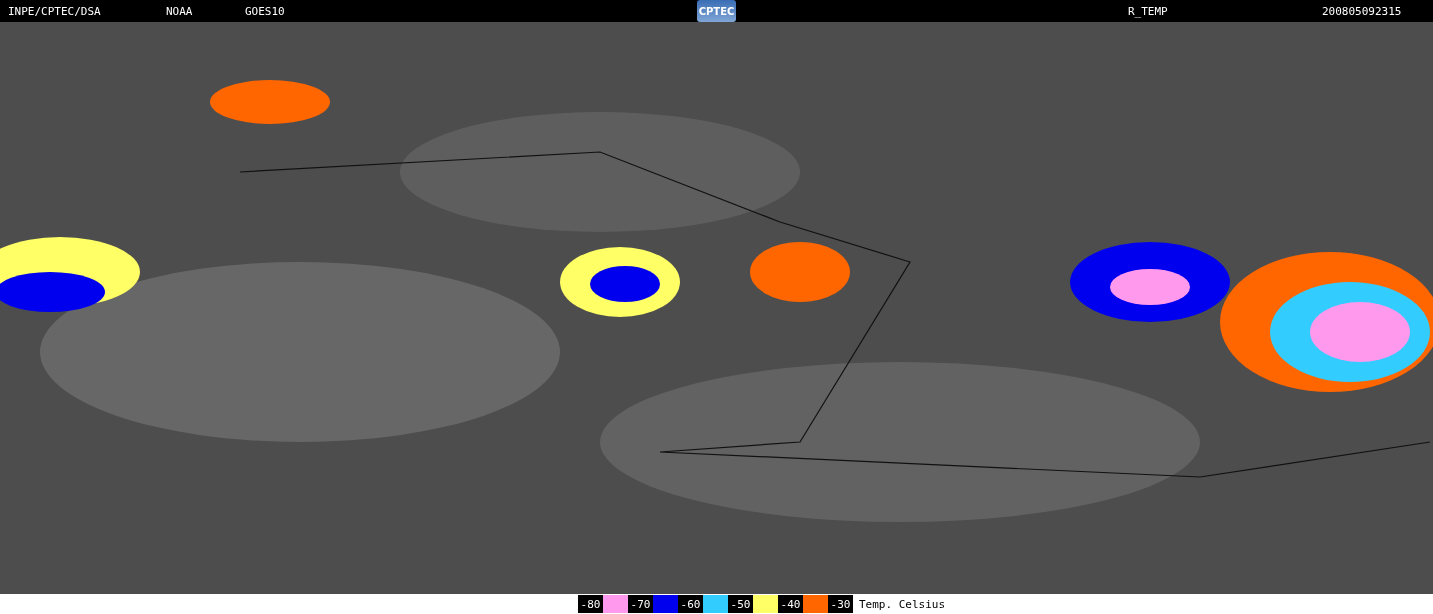 The width and height of the screenshot is (1433, 614). I want to click on satellite-label: GOES10, so click(265, 11).